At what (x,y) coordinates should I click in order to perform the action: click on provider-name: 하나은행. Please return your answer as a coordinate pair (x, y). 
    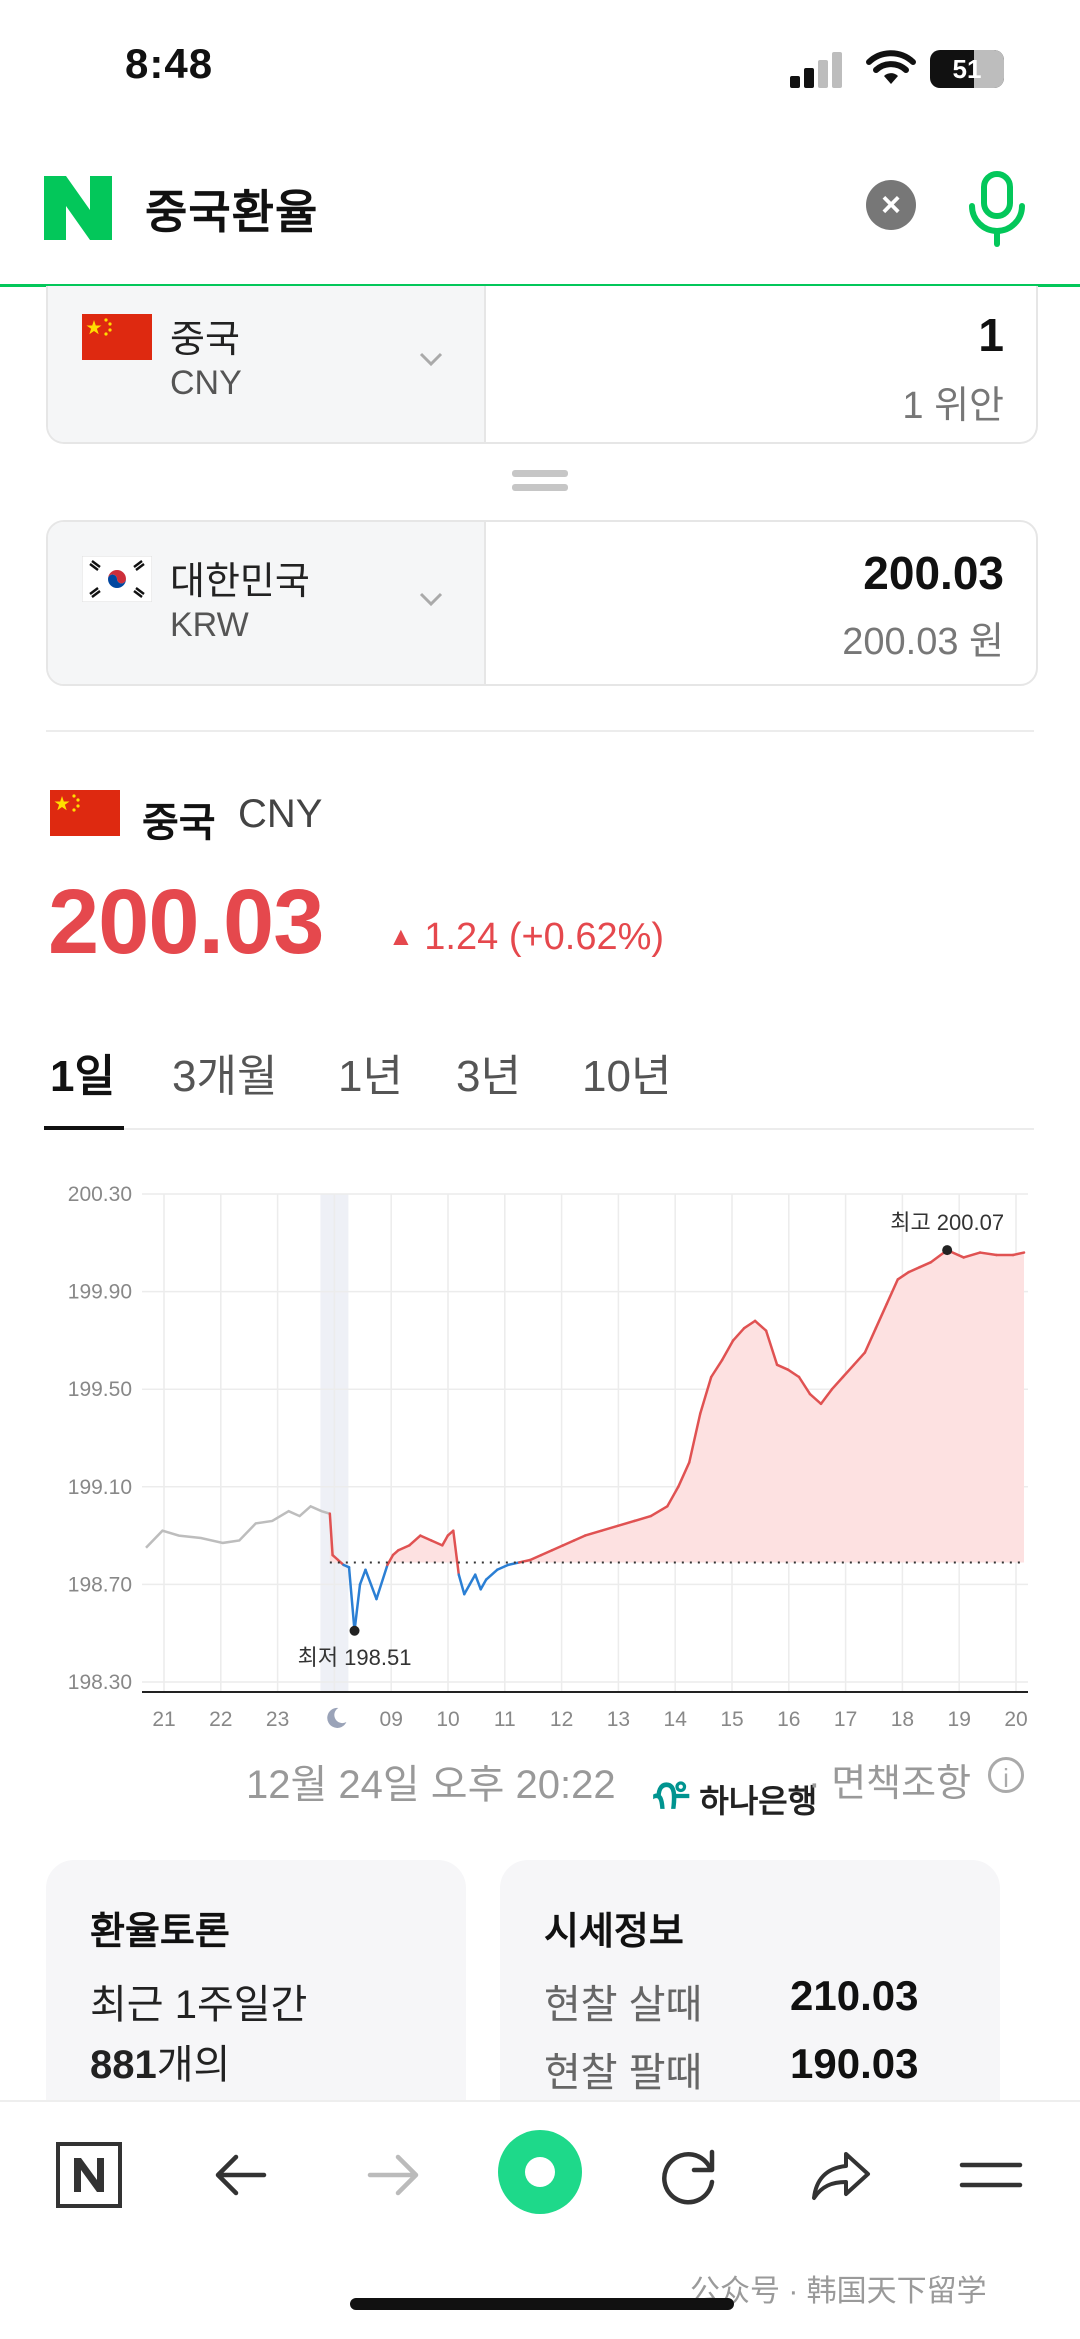
    Looking at the image, I should click on (758, 1801).